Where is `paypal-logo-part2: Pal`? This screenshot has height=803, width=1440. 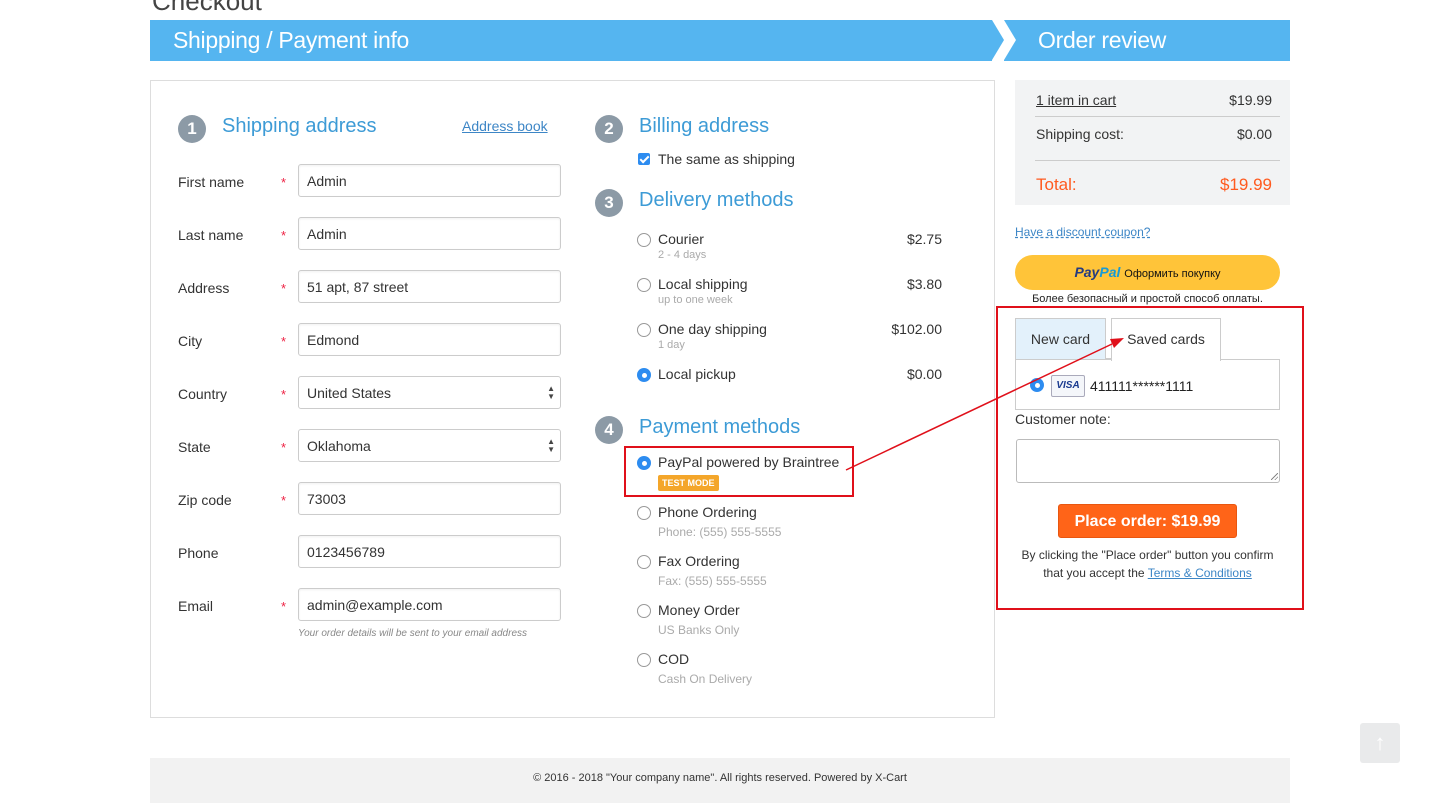 paypal-logo-part2: Pal is located at coordinates (1110, 272).